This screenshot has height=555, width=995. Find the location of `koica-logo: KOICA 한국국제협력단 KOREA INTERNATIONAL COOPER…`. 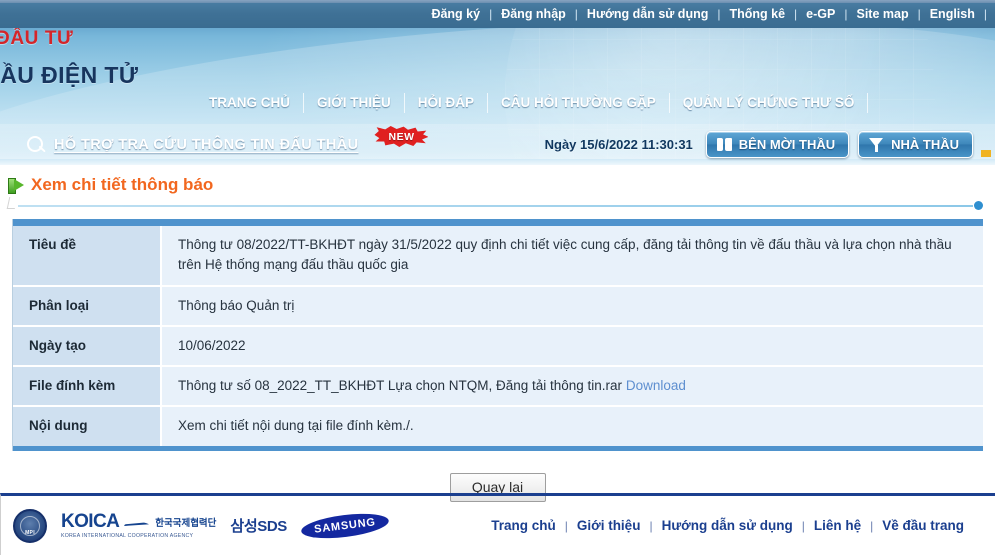

koica-logo: KOICA 한국국제협력단 KOREA INTERNATIONAL COOPER… is located at coordinates (138, 525).